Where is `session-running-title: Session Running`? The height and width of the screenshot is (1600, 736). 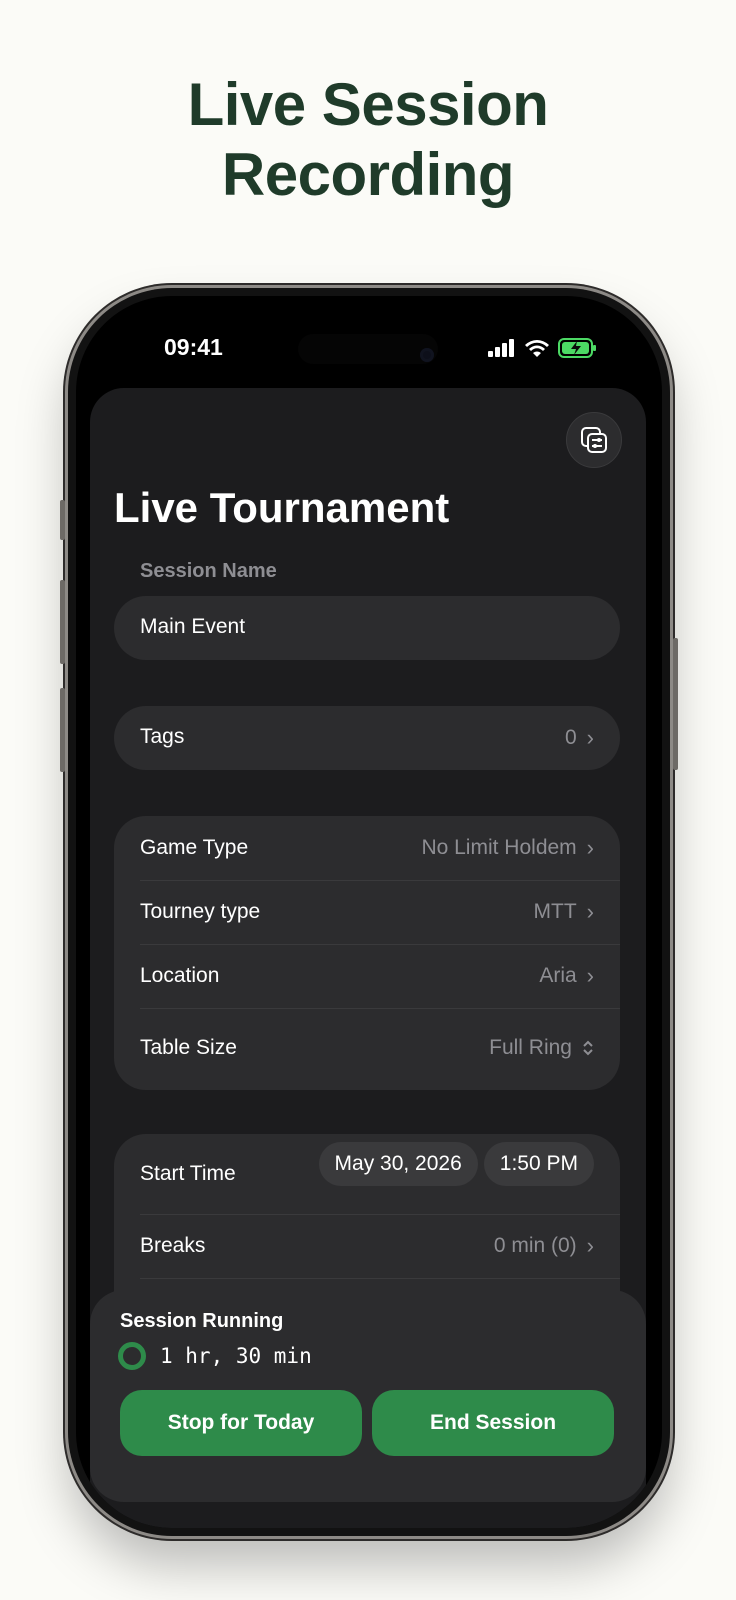 session-running-title: Session Running is located at coordinates (202, 1321).